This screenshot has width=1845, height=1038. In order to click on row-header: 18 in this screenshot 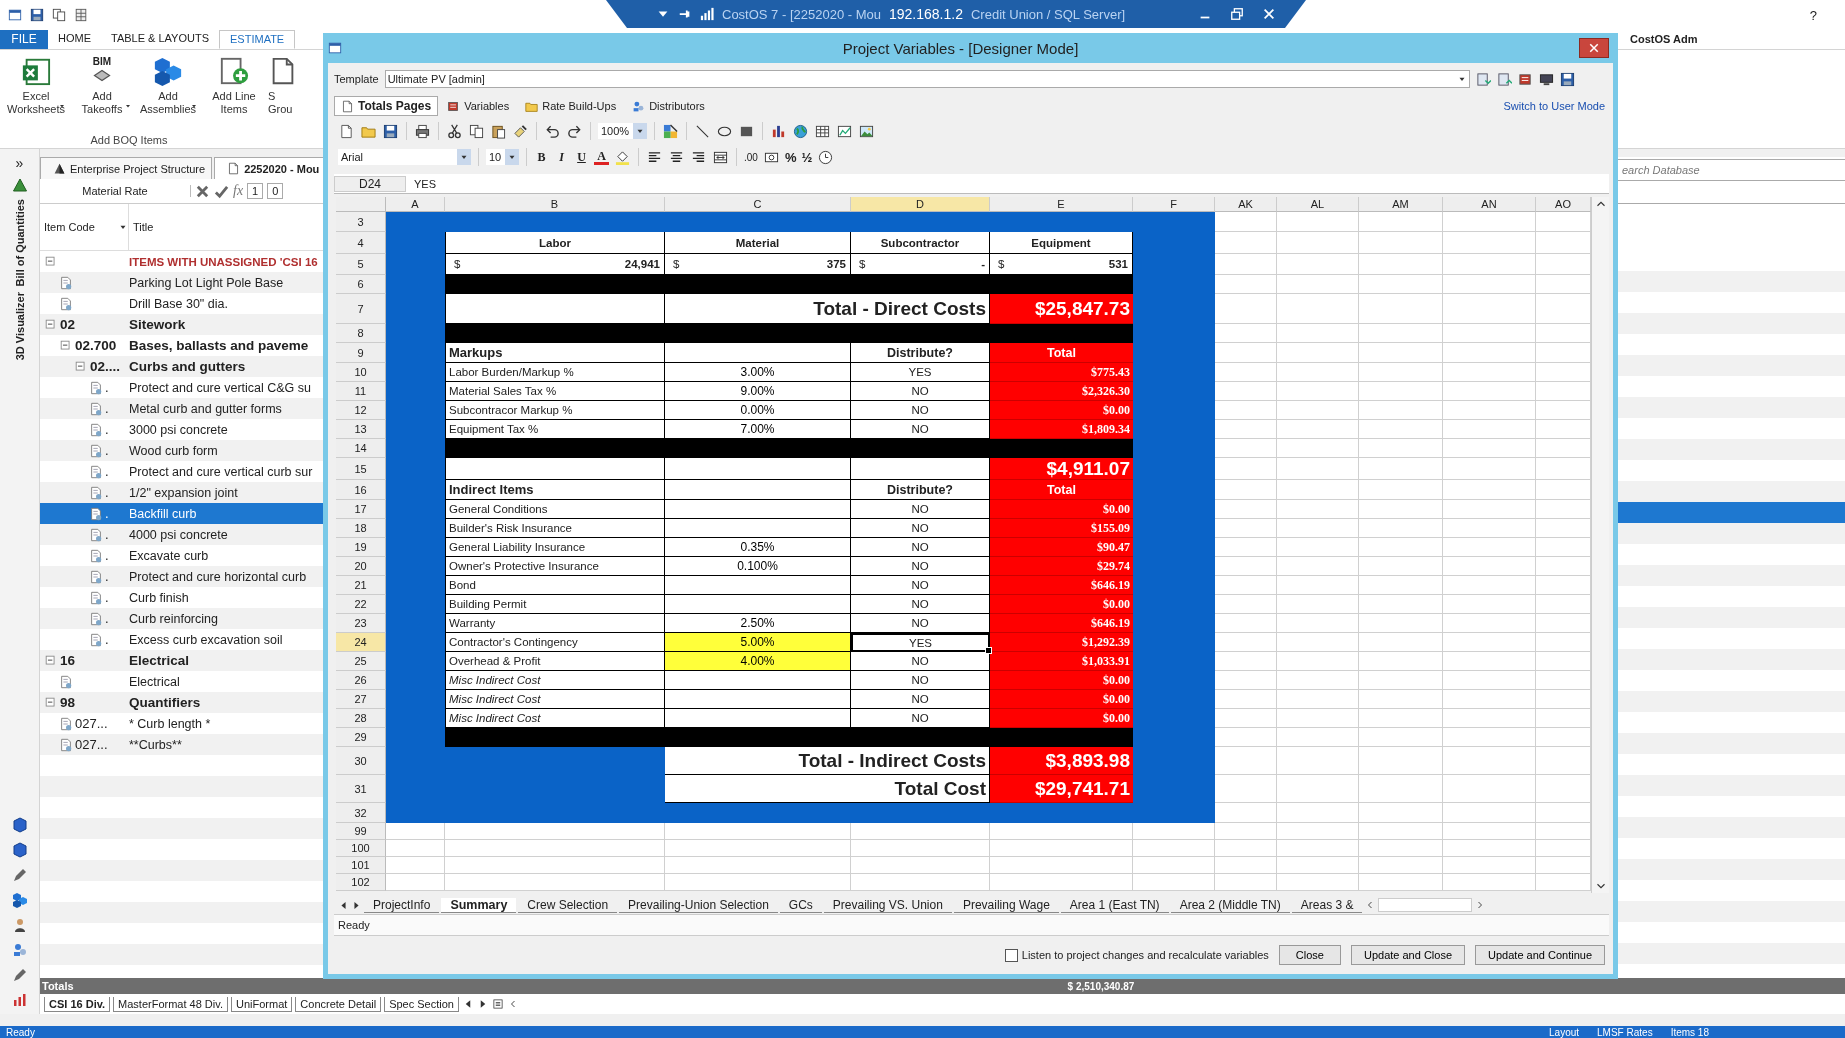, I will do `click(361, 528)`.